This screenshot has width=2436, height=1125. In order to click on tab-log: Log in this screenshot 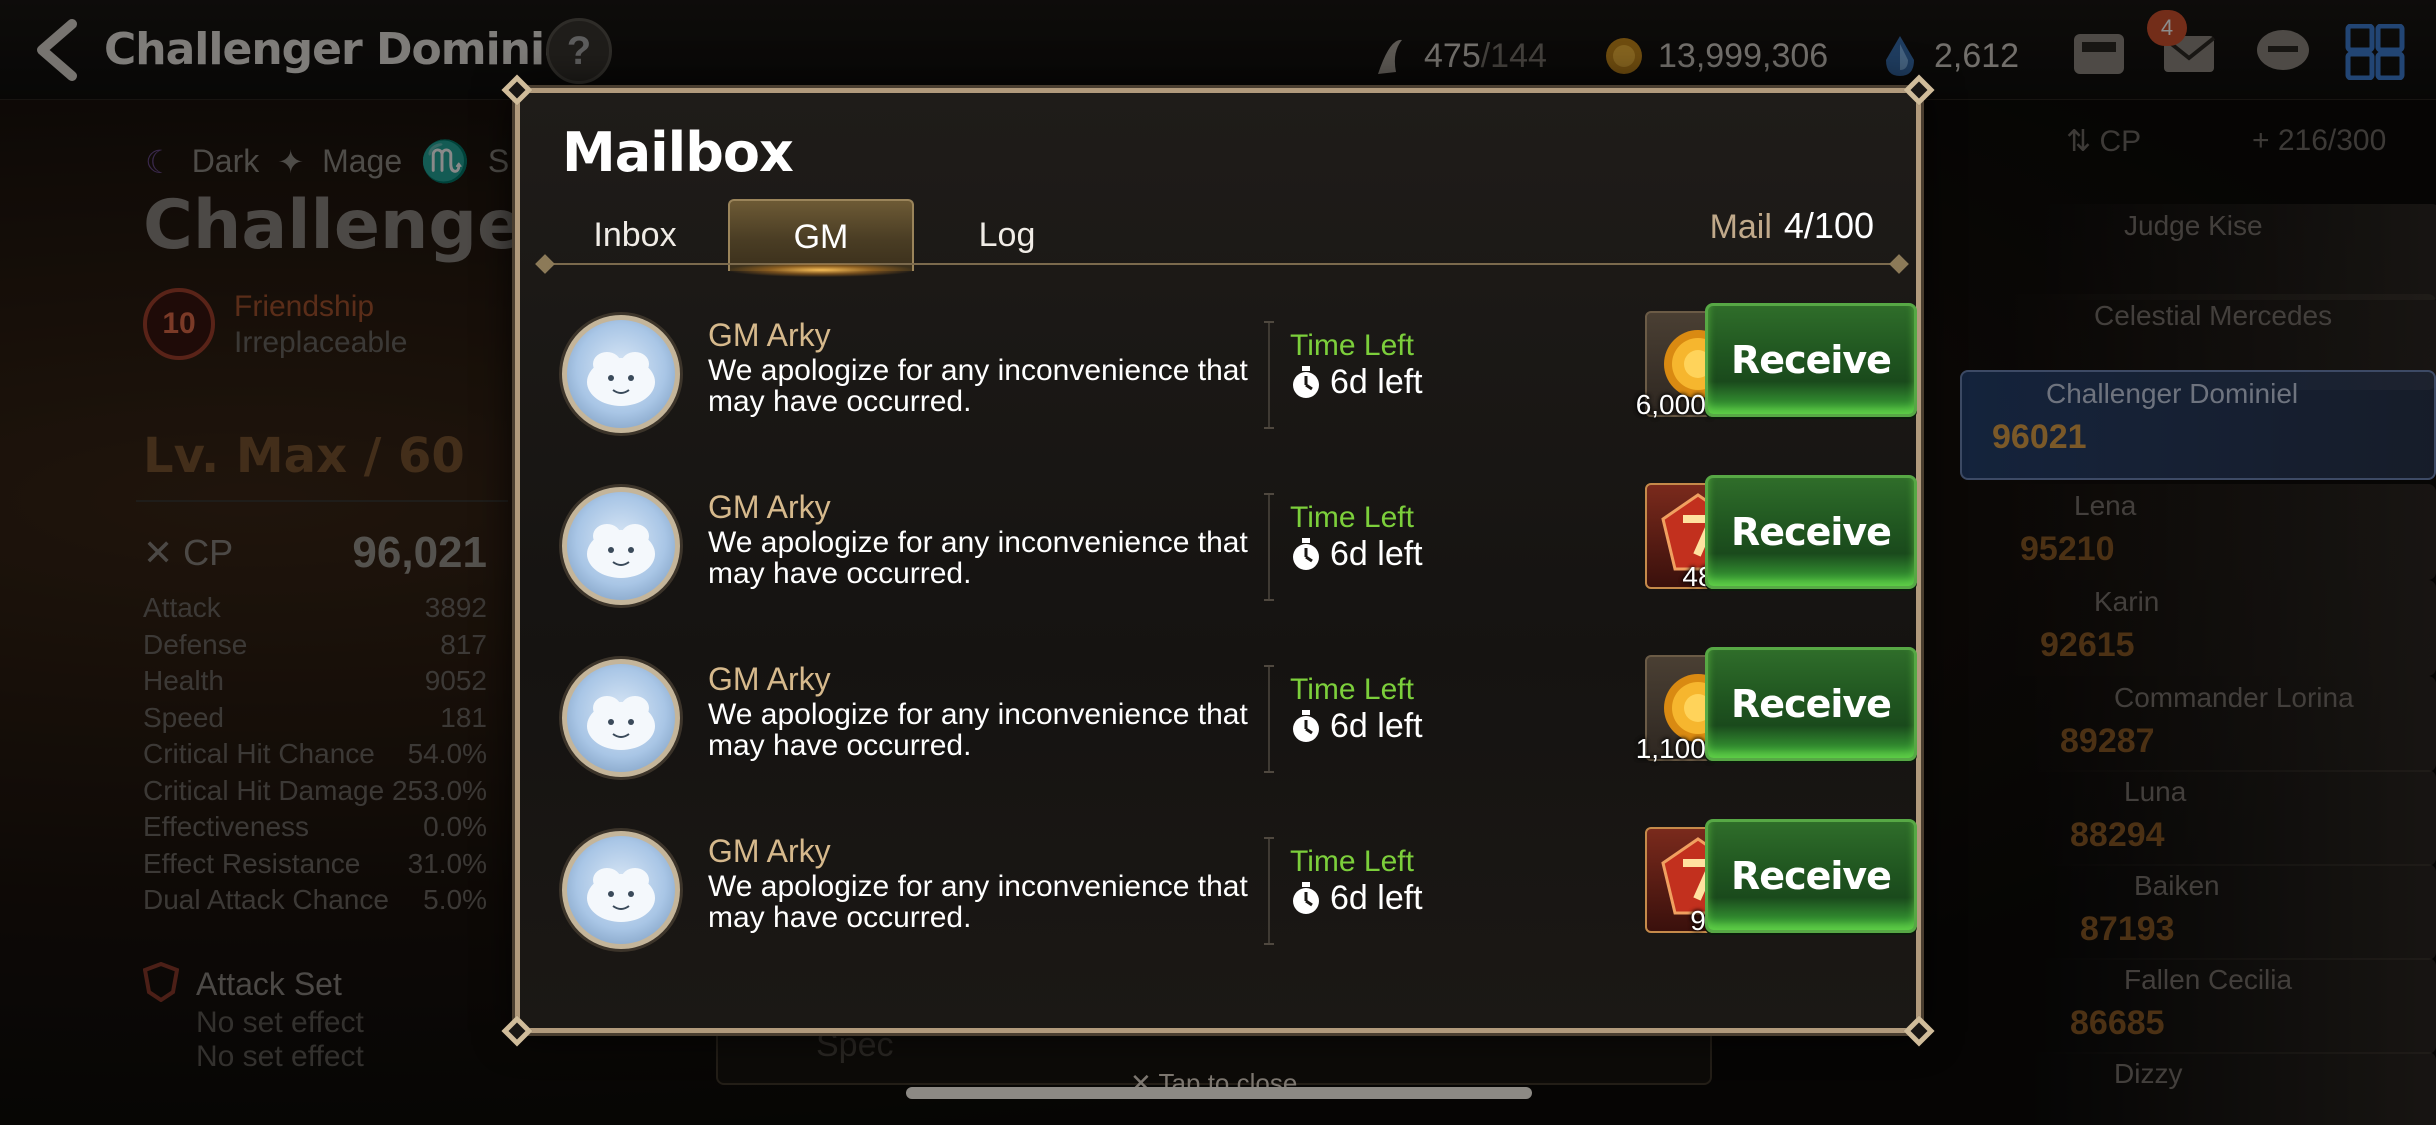, I will do `click(1007, 235)`.